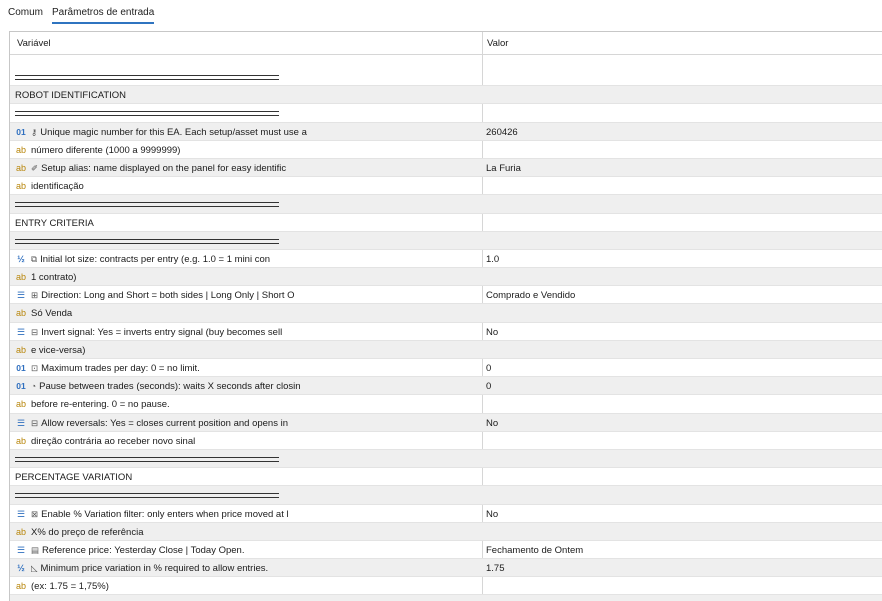  Describe the element at coordinates (58, 350) in the screenshot. I see `parameter-label: e vice-versa)` at that location.